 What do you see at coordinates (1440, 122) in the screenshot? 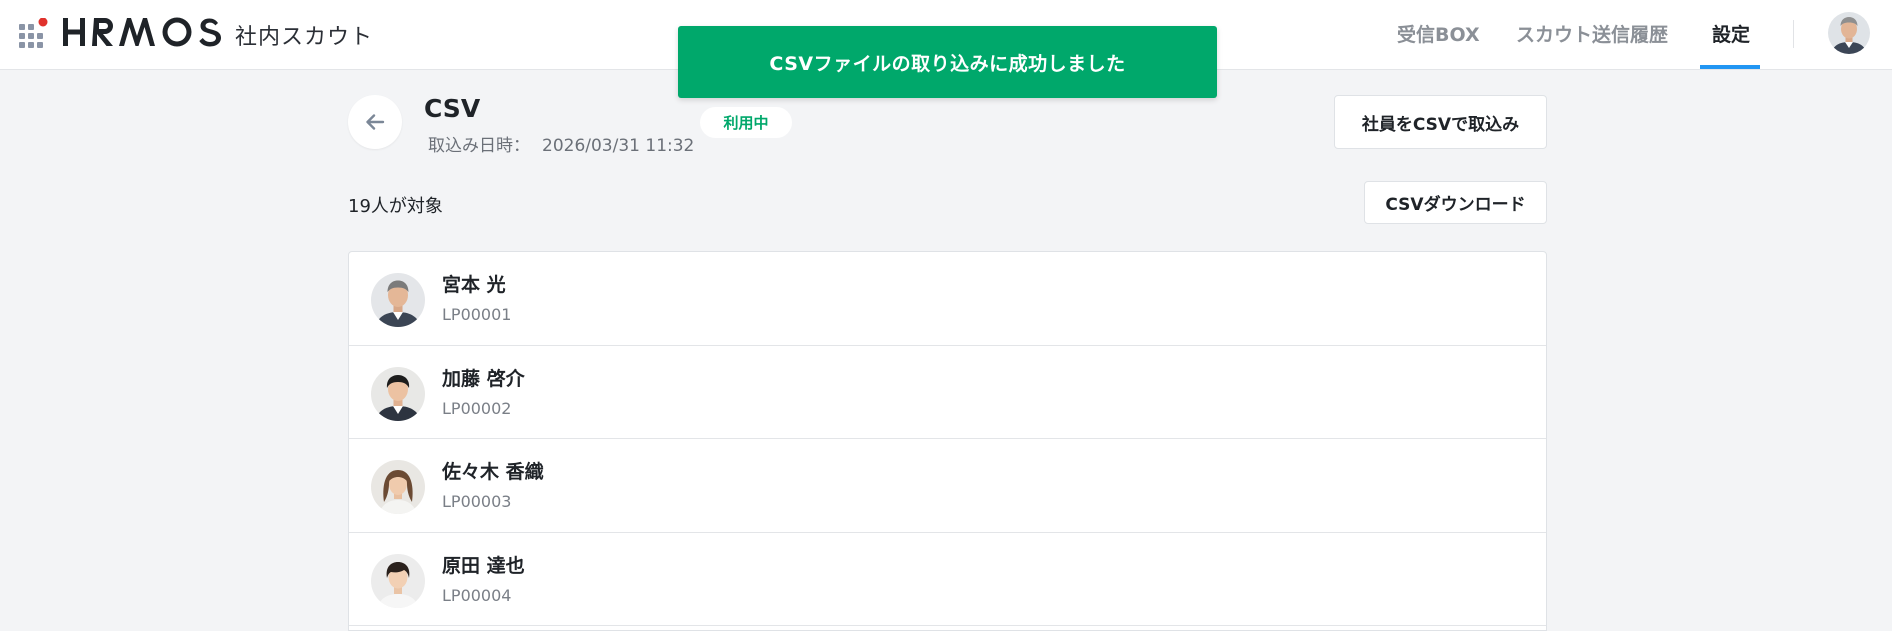
I see `import-employees-csv-button: 社員をCSVで取込み` at bounding box center [1440, 122].